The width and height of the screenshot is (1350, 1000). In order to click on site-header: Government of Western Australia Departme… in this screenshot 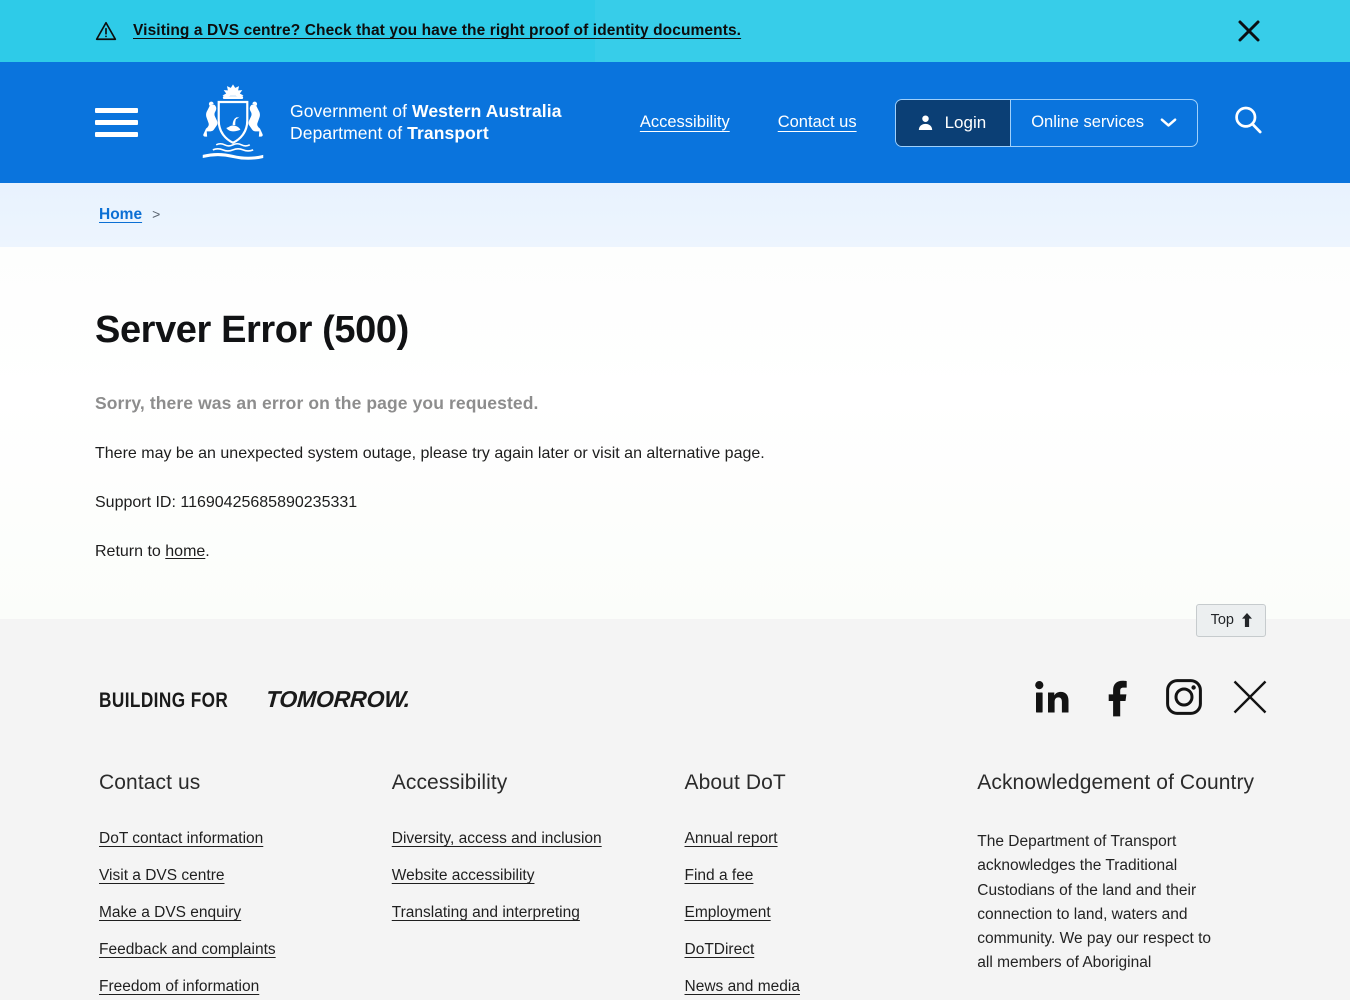, I will do `click(675, 122)`.